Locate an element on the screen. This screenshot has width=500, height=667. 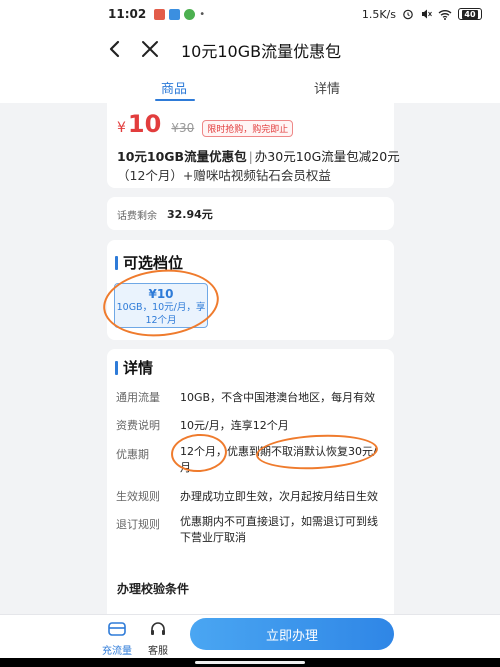
status-right: 1.5K/s 40 is located at coordinates (422, 14).